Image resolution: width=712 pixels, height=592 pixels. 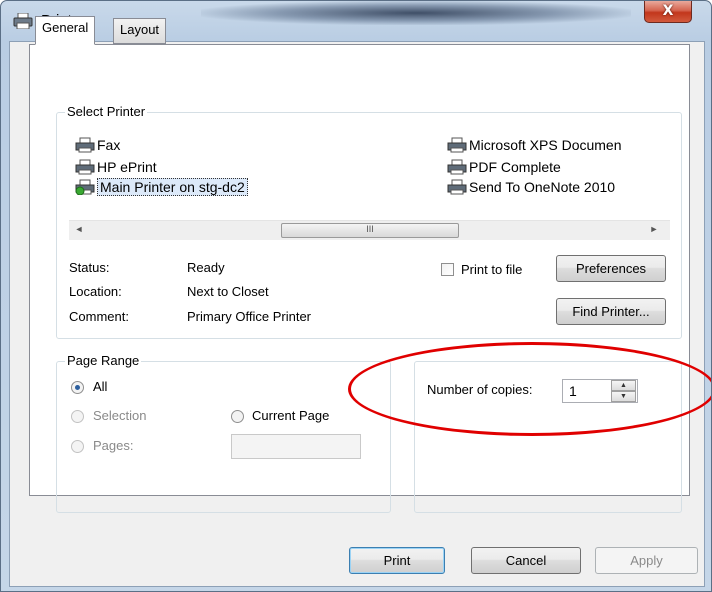 What do you see at coordinates (99, 316) in the screenshot?
I see `comment-label: Comment:` at bounding box center [99, 316].